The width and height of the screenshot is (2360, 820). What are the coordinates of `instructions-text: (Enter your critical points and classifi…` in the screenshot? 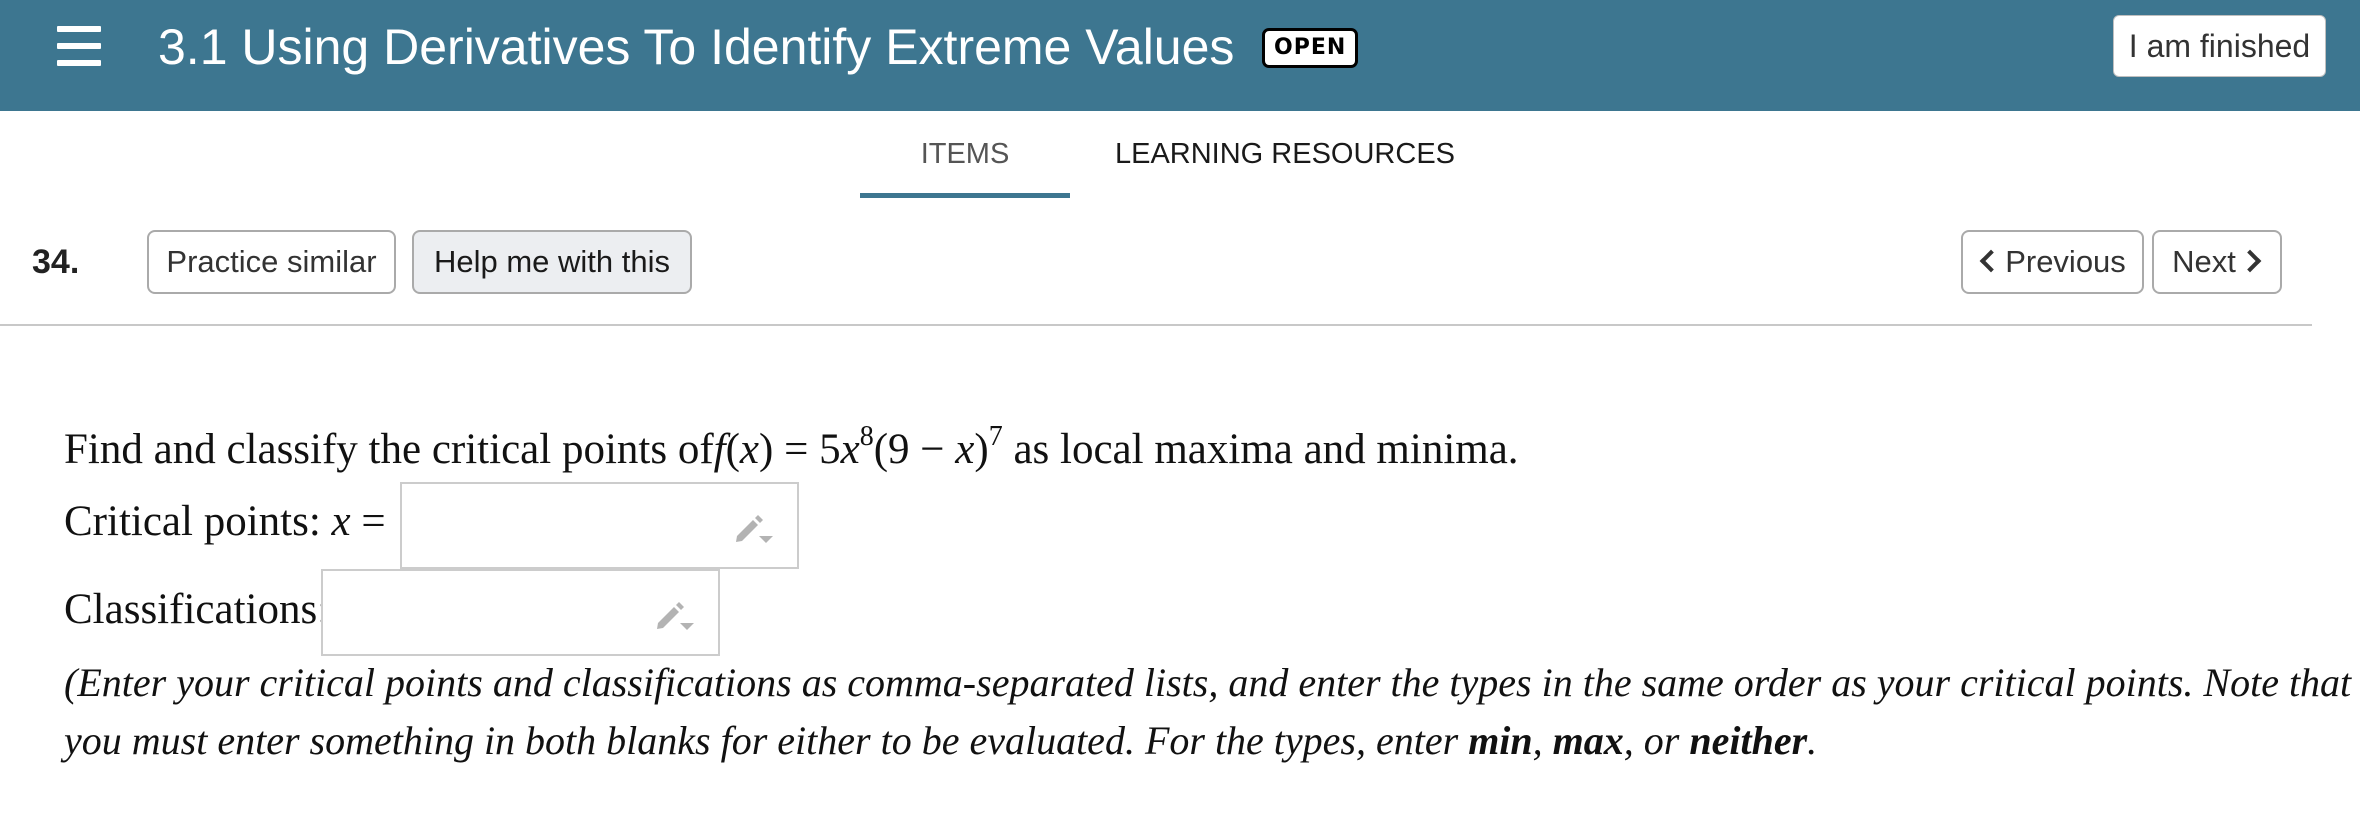 It's located at (1208, 712).